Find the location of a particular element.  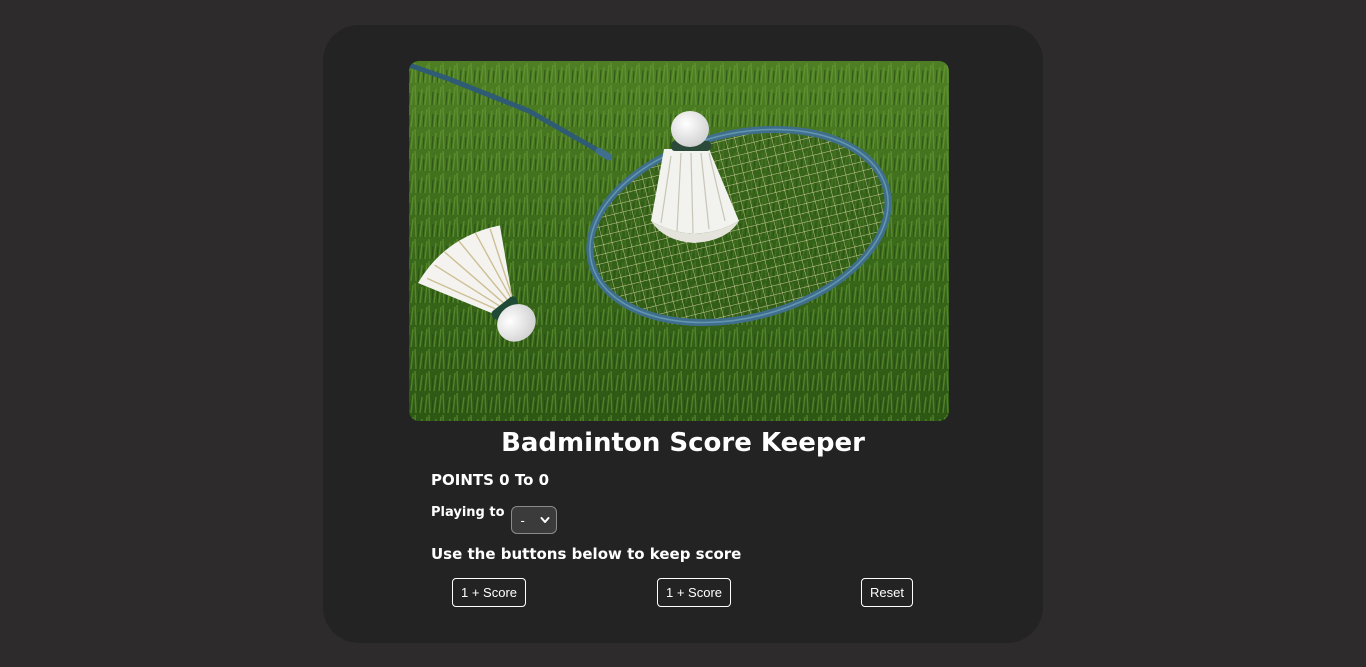

points-display: POINTS 0 To 0 is located at coordinates (490, 480).